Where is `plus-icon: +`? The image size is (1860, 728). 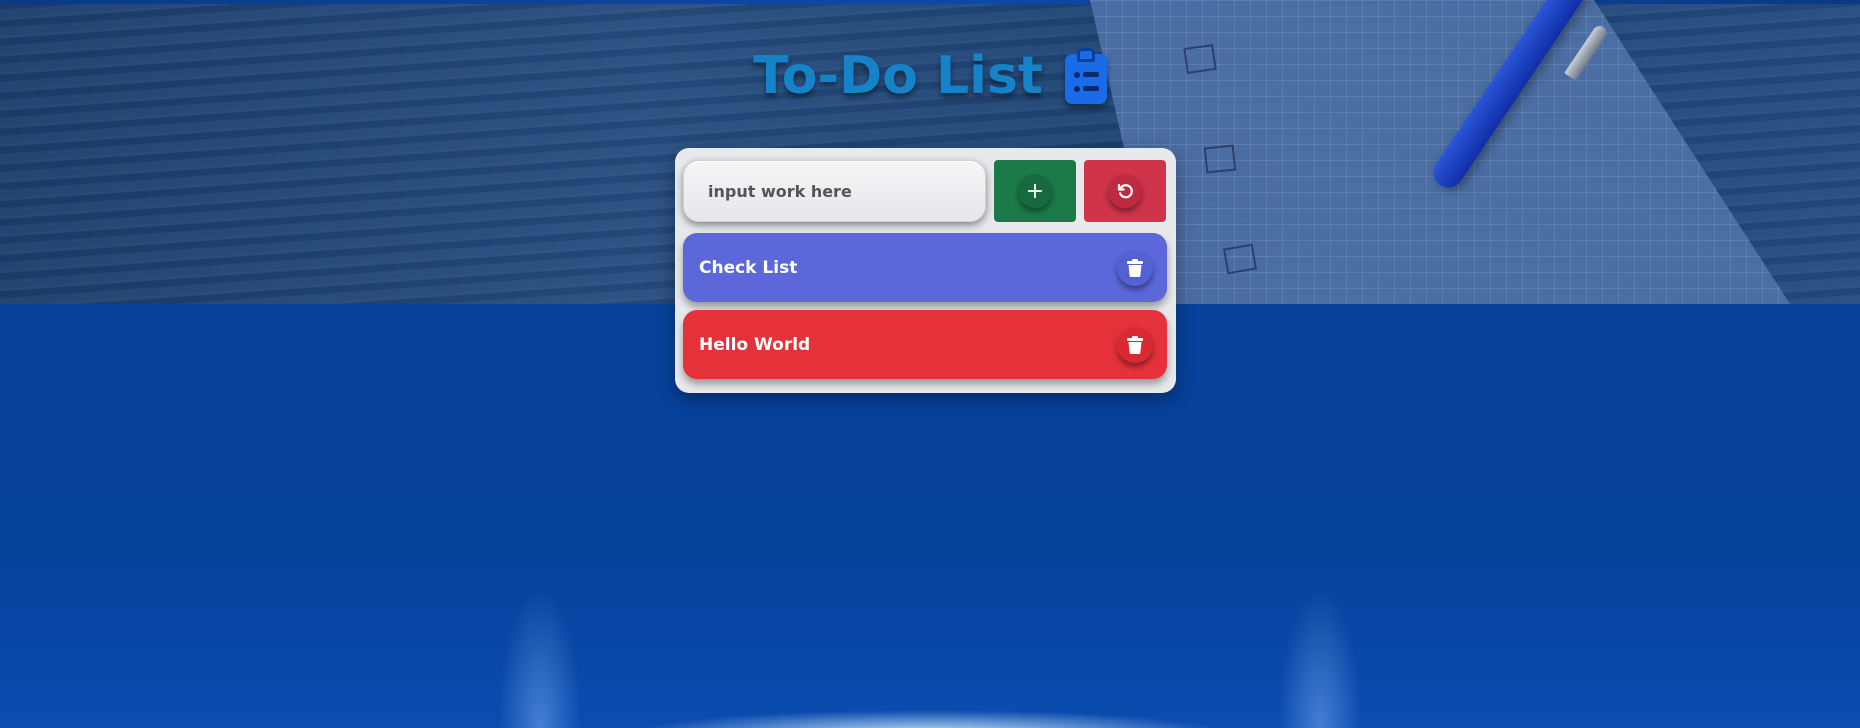
plus-icon: + is located at coordinates (1035, 191).